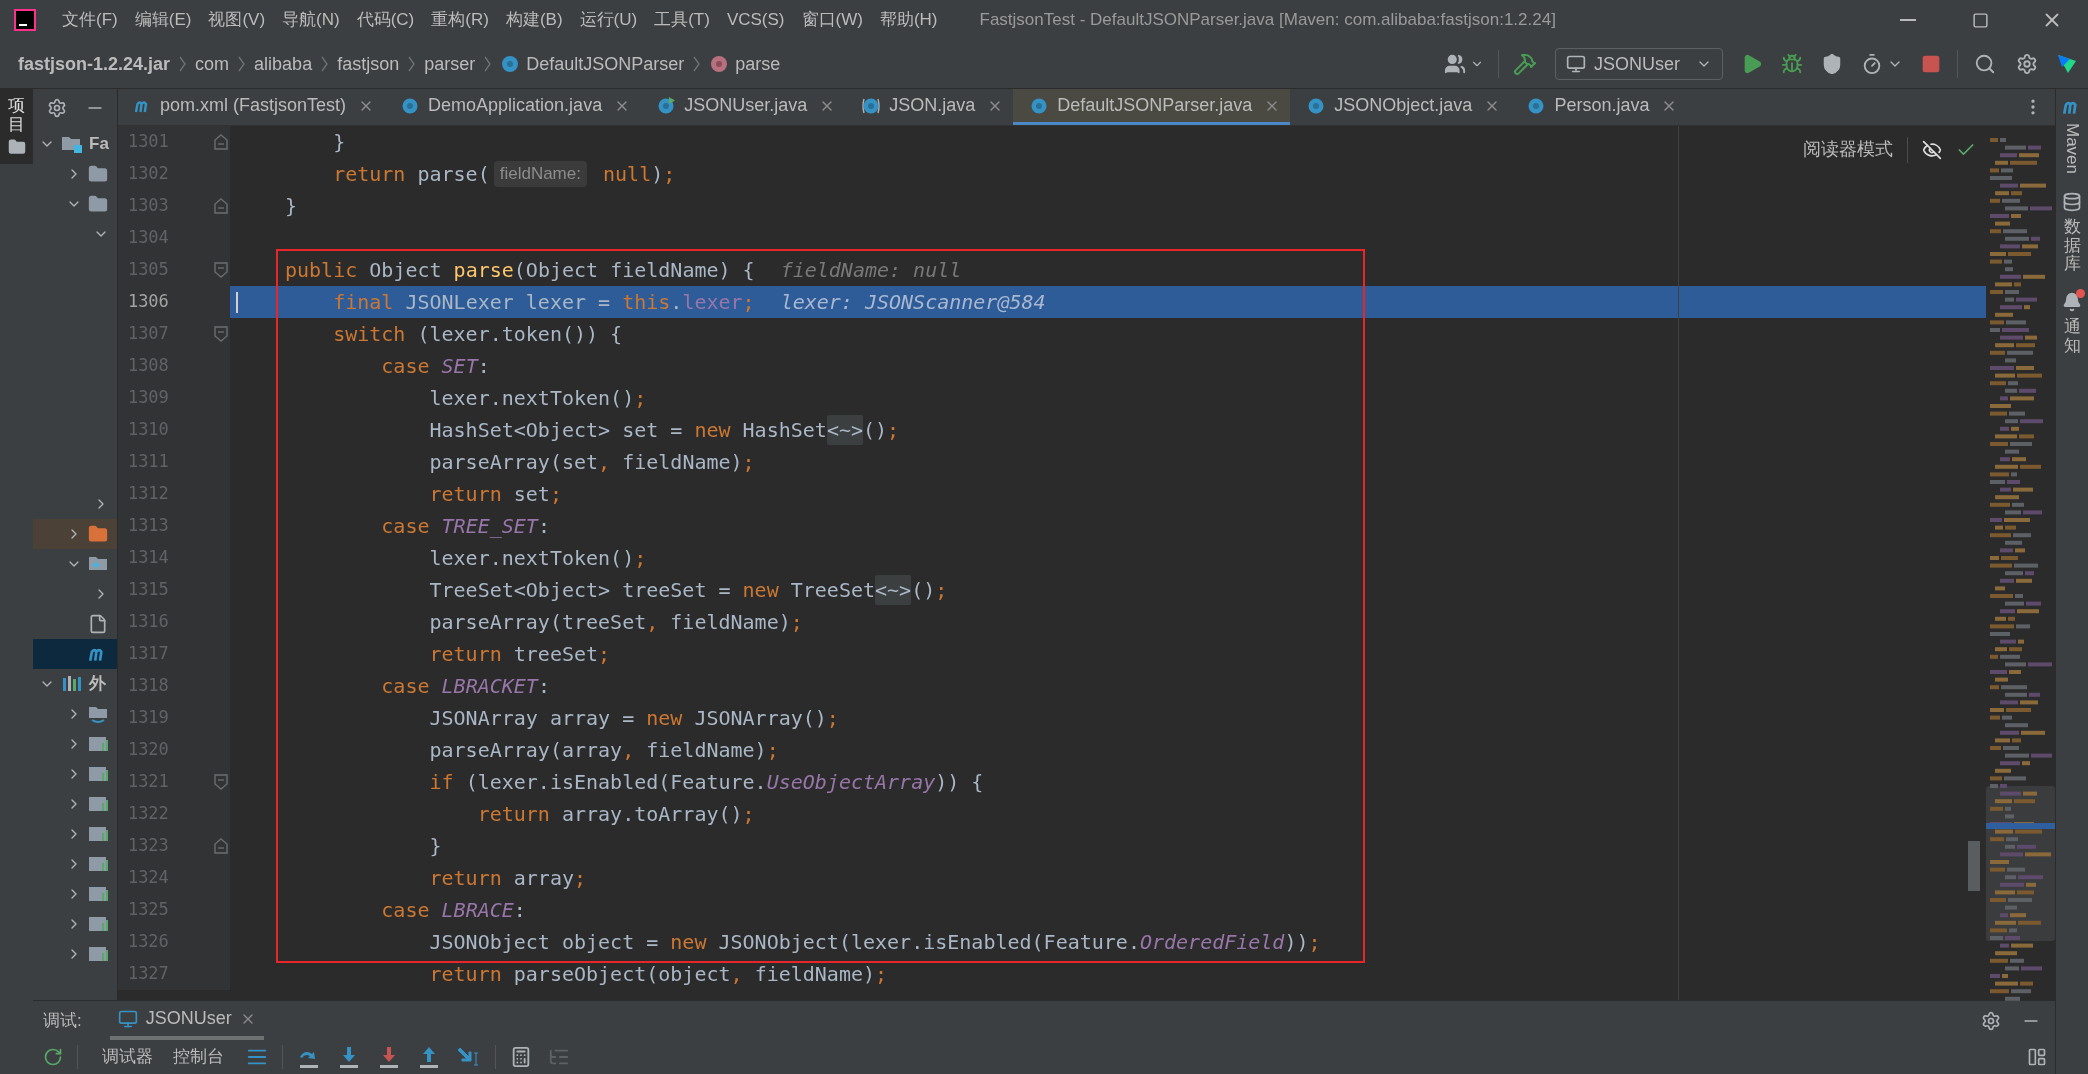 This screenshot has width=2088, height=1074. I want to click on file-icon, so click(98, 624).